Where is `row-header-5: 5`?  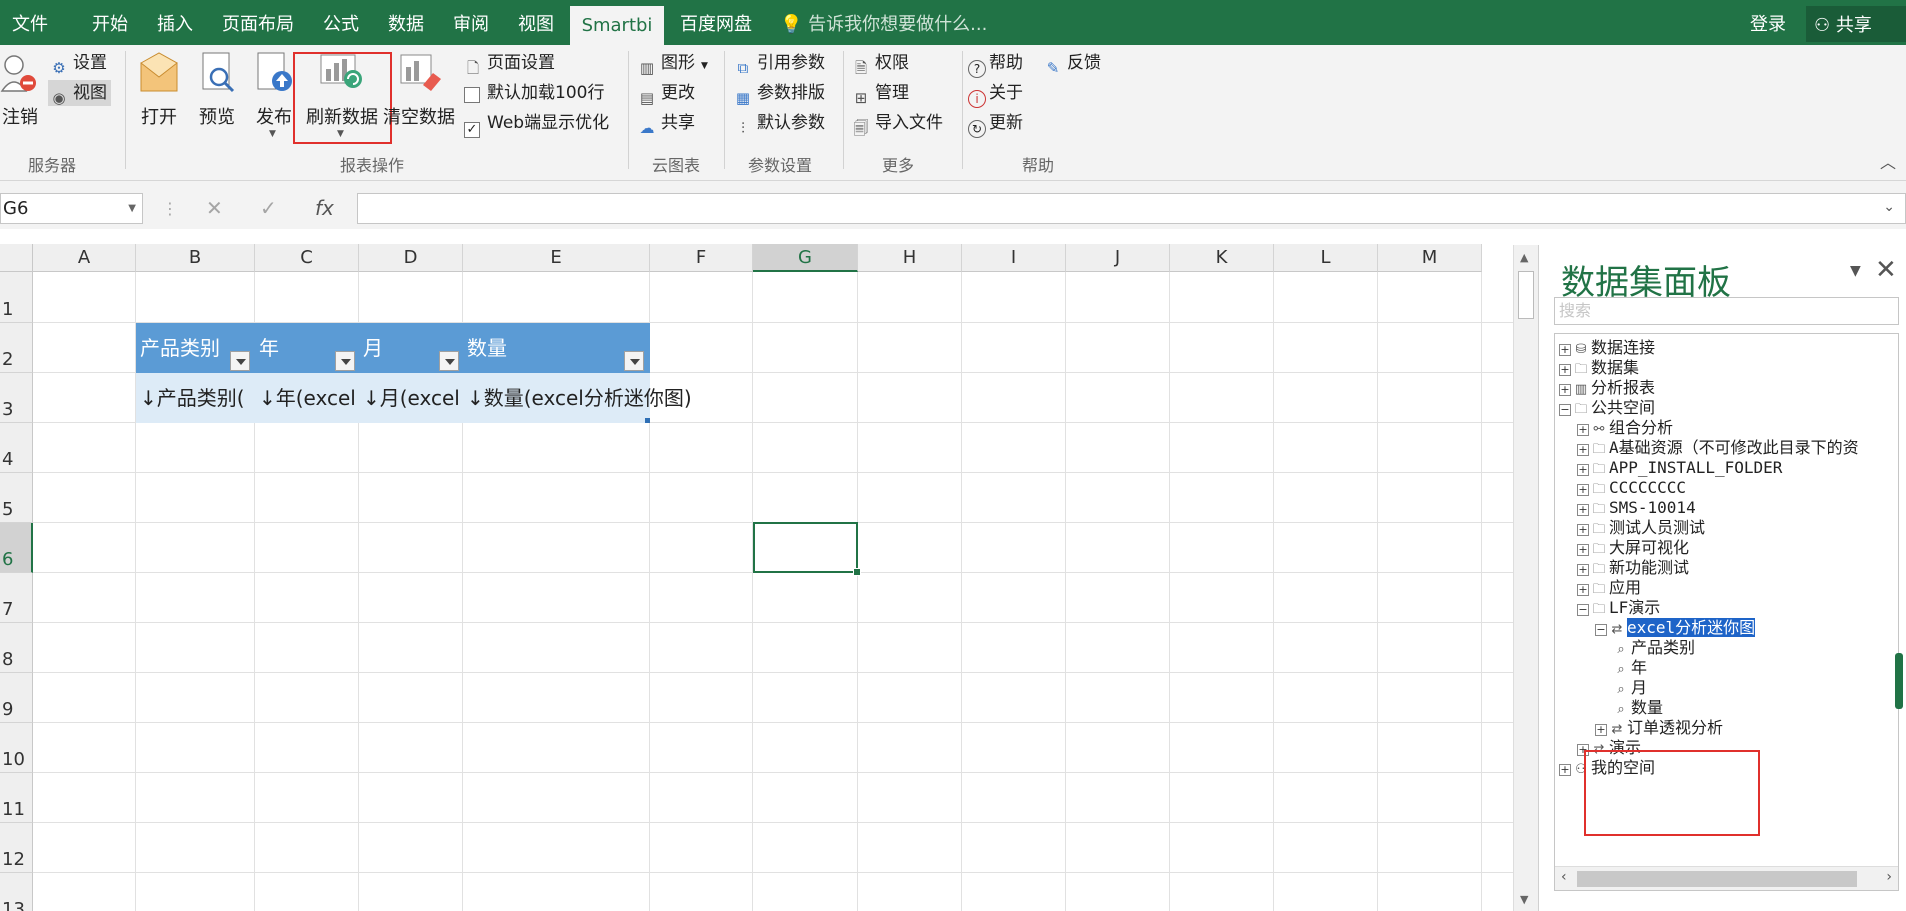
row-header-5: 5 is located at coordinates (16, 498).